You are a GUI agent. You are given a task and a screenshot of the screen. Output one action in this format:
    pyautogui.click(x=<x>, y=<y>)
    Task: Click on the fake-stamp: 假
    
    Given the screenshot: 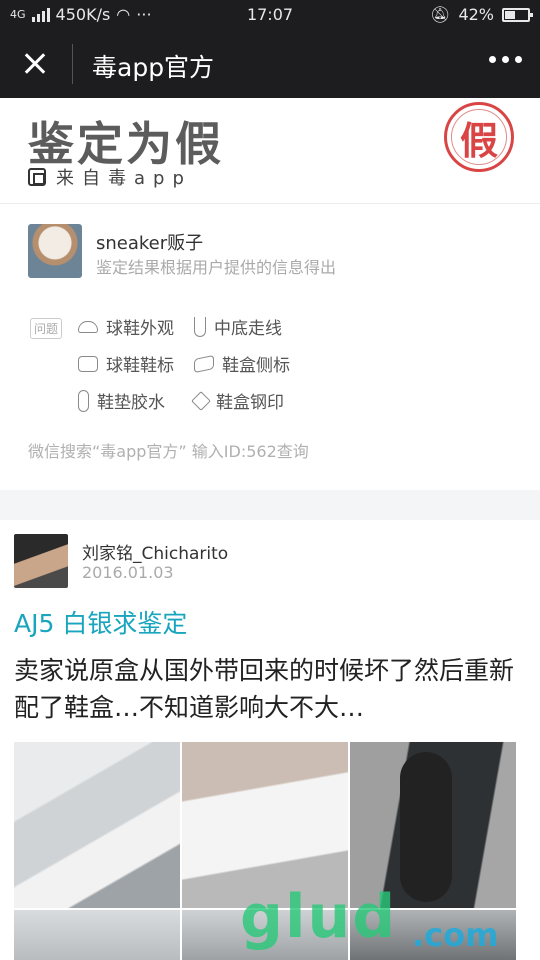 What is the action you would take?
    pyautogui.click(x=479, y=137)
    